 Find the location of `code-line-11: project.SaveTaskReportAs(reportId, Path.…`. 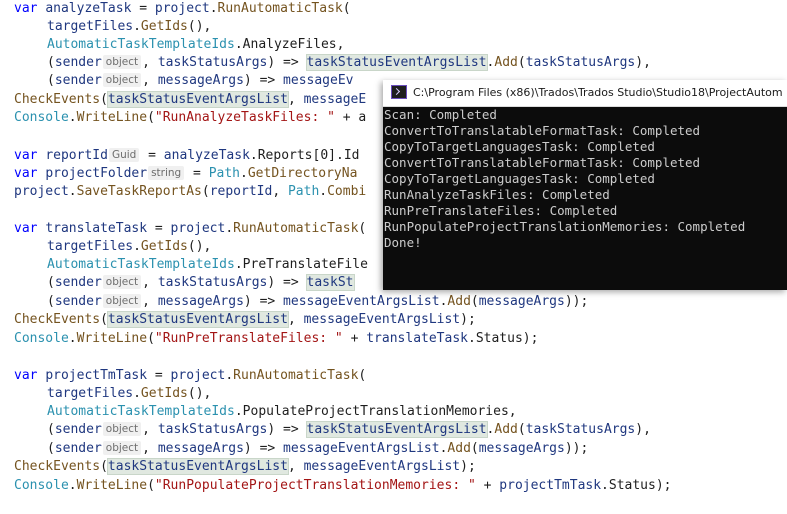

code-line-11: project.SaveTaskReportAs(reportId, Path.… is located at coordinates (190, 191).